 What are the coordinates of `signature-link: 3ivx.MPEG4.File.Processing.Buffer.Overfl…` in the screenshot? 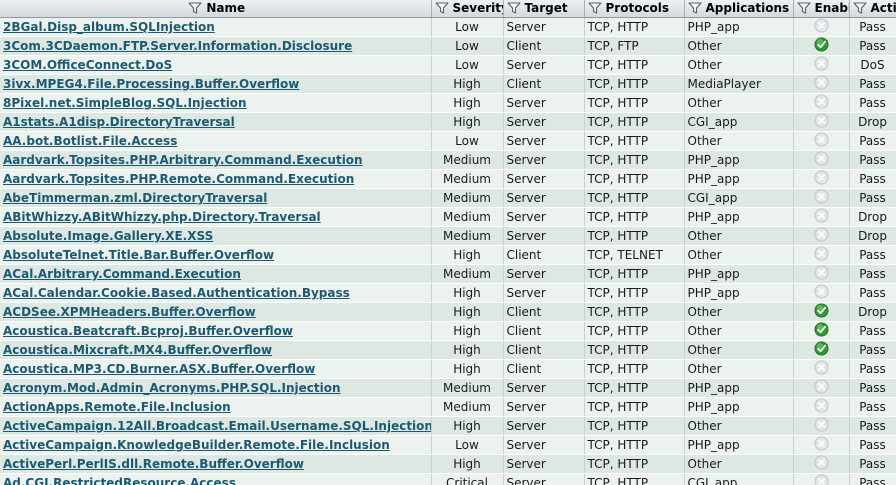 It's located at (151, 84).